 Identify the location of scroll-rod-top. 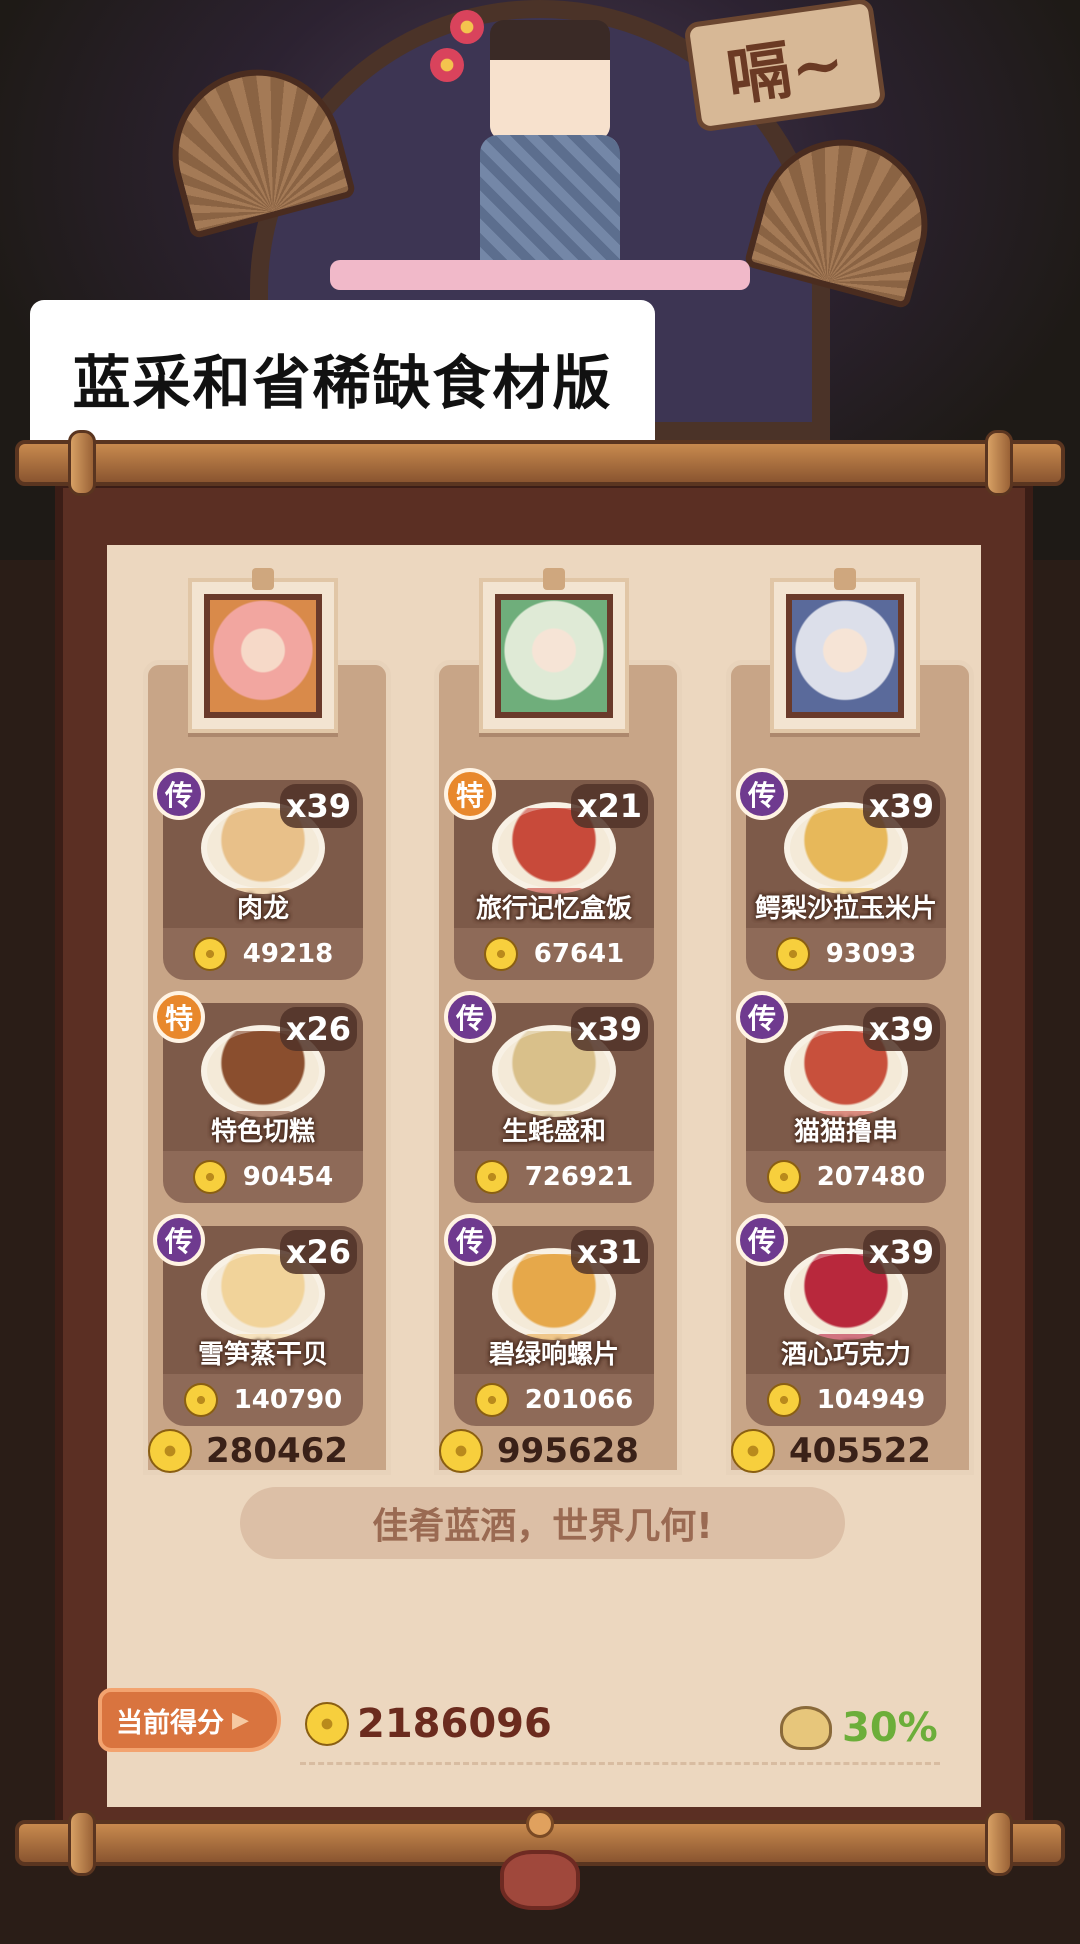
(540, 463).